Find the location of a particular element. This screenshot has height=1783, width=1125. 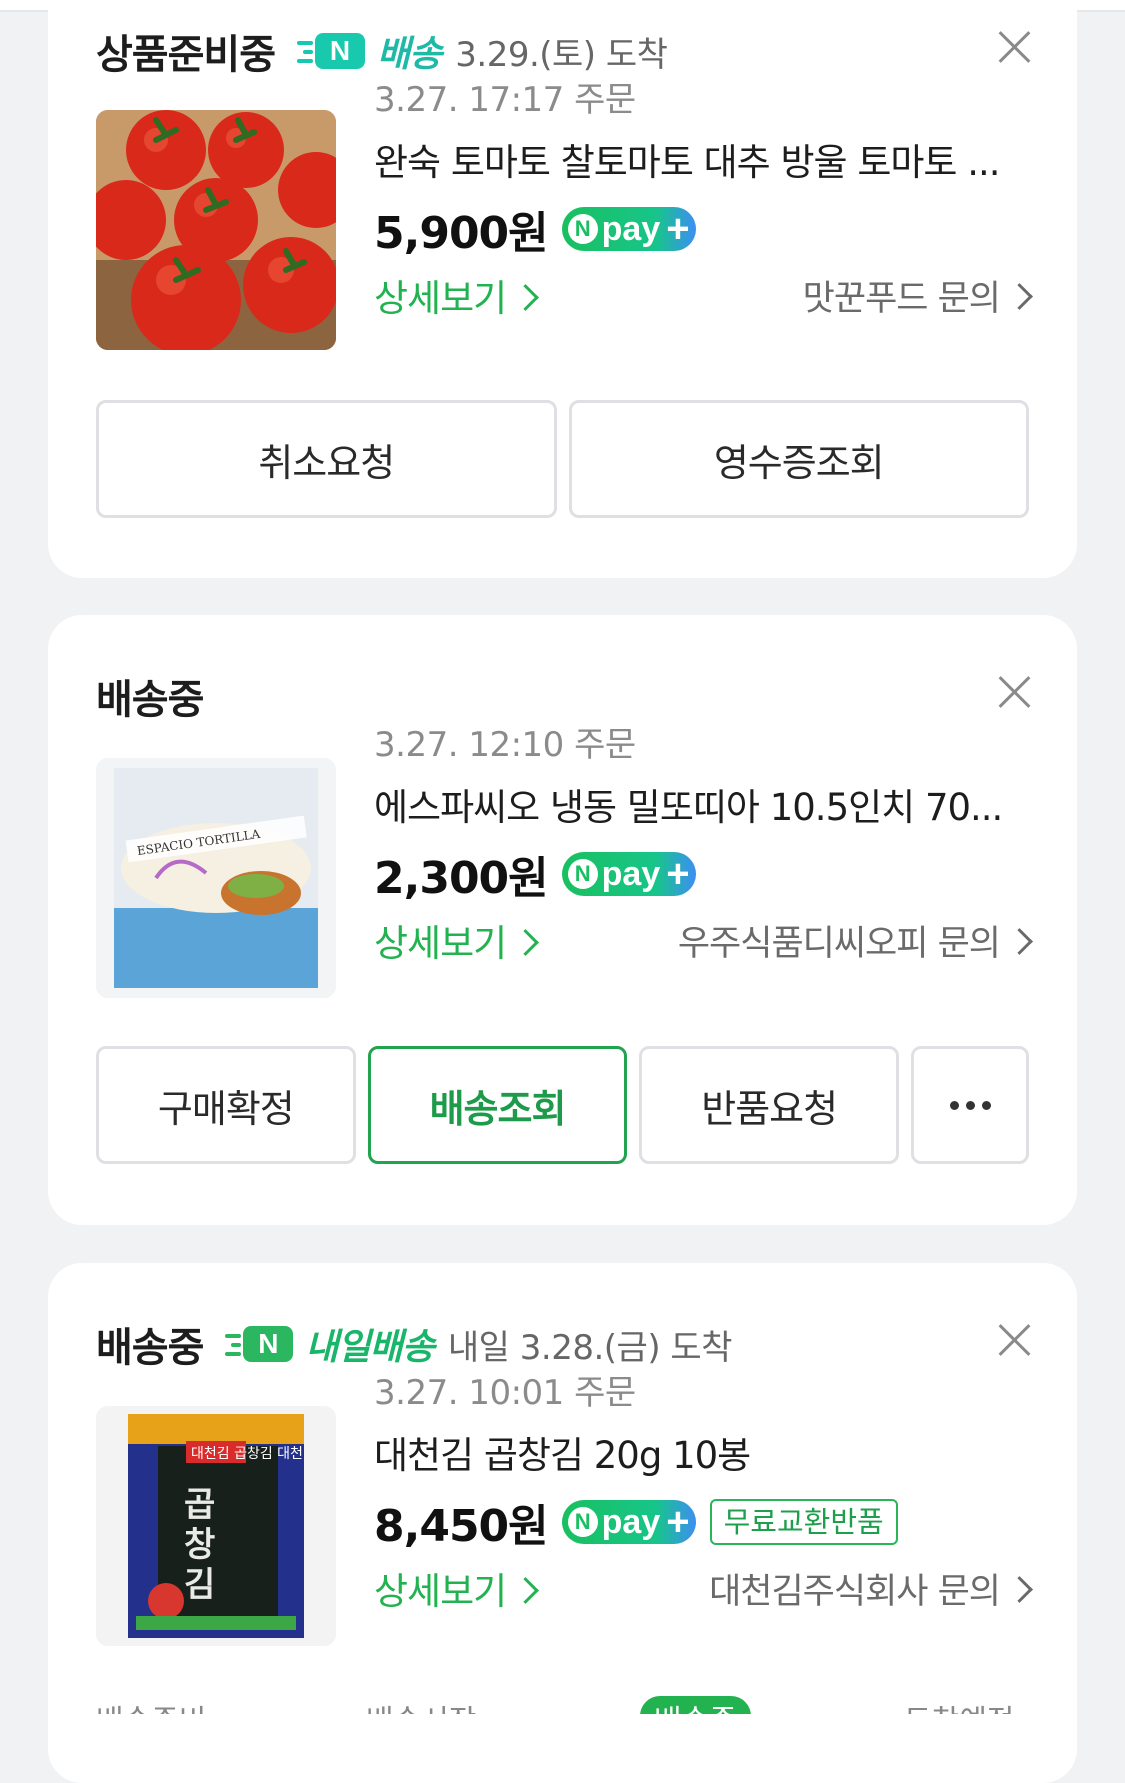

action-buttons: 구매확정 배송조회 반품요청 is located at coordinates (563, 1105).